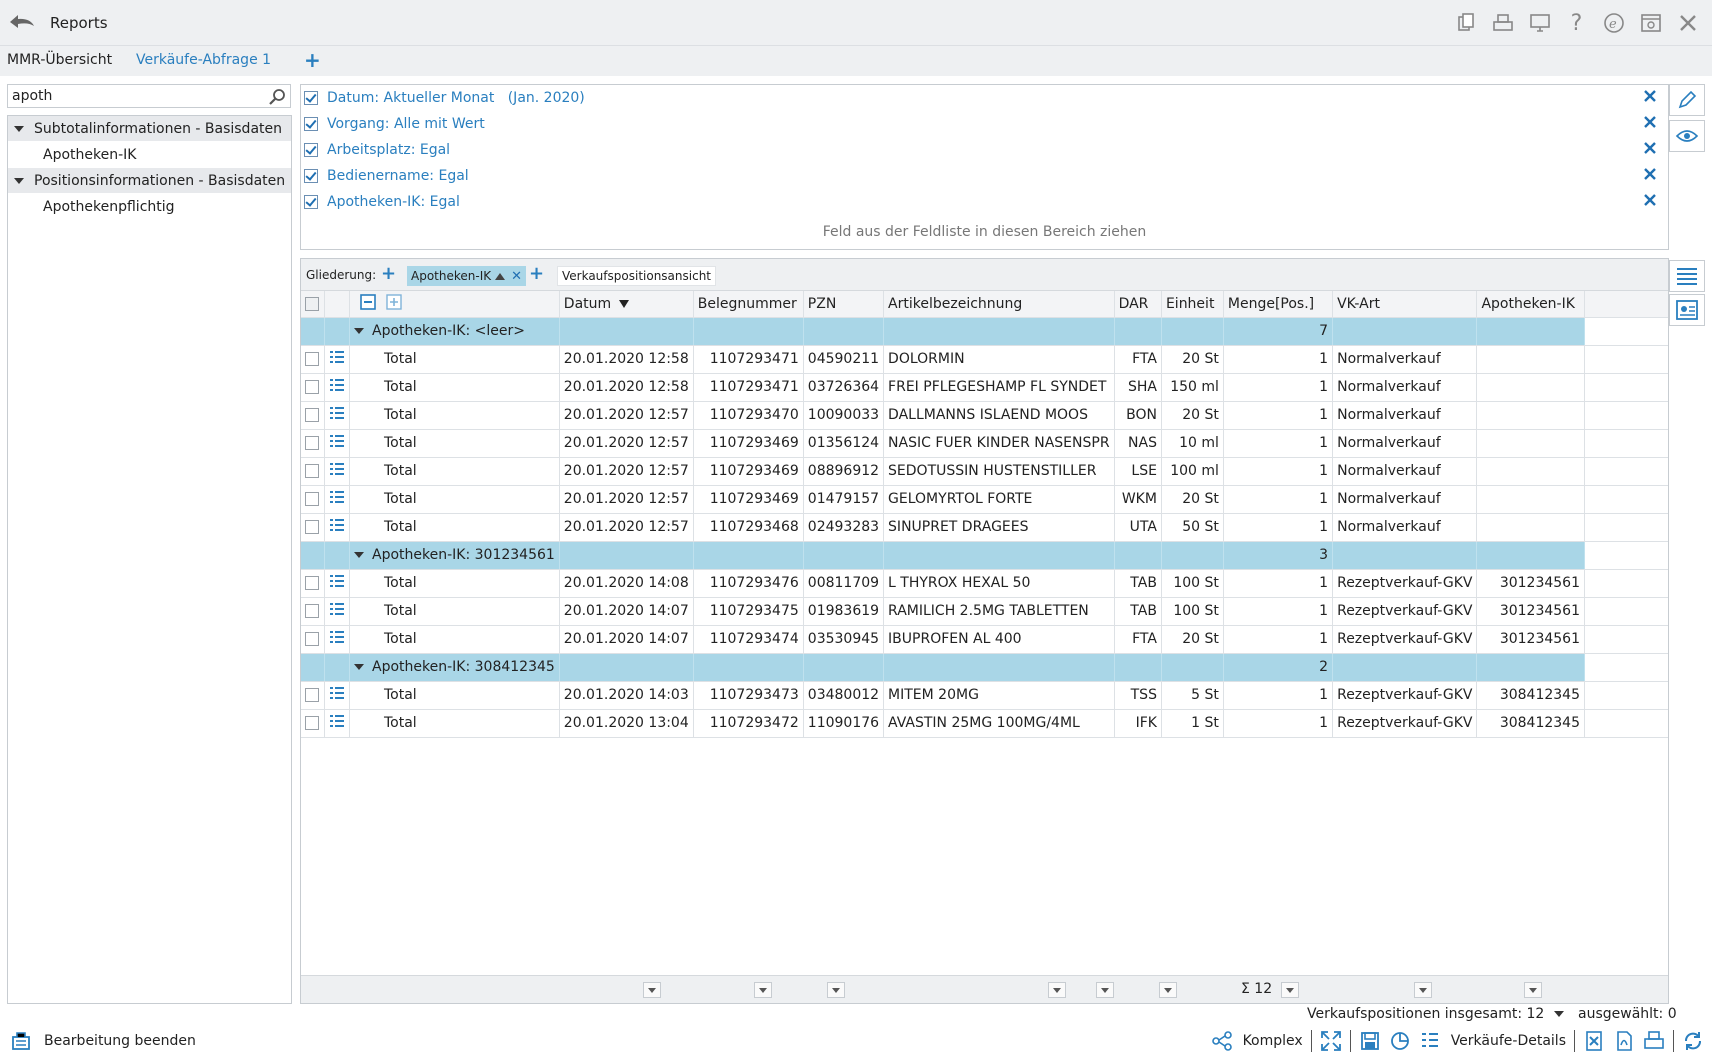 This screenshot has width=1712, height=1062. What do you see at coordinates (1533, 990) in the screenshot?
I see `footer-dropdown-apotheken-ik` at bounding box center [1533, 990].